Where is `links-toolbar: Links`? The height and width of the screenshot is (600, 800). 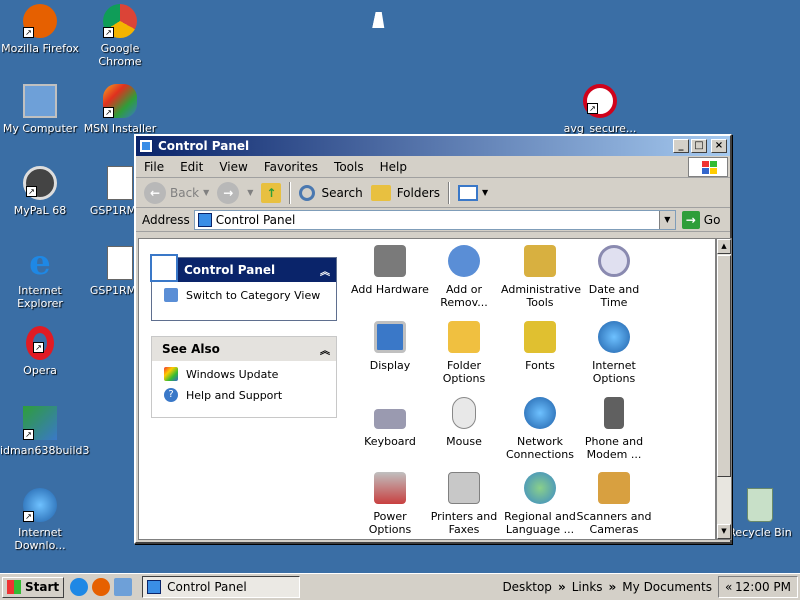
links-toolbar: Links is located at coordinates (587, 587).